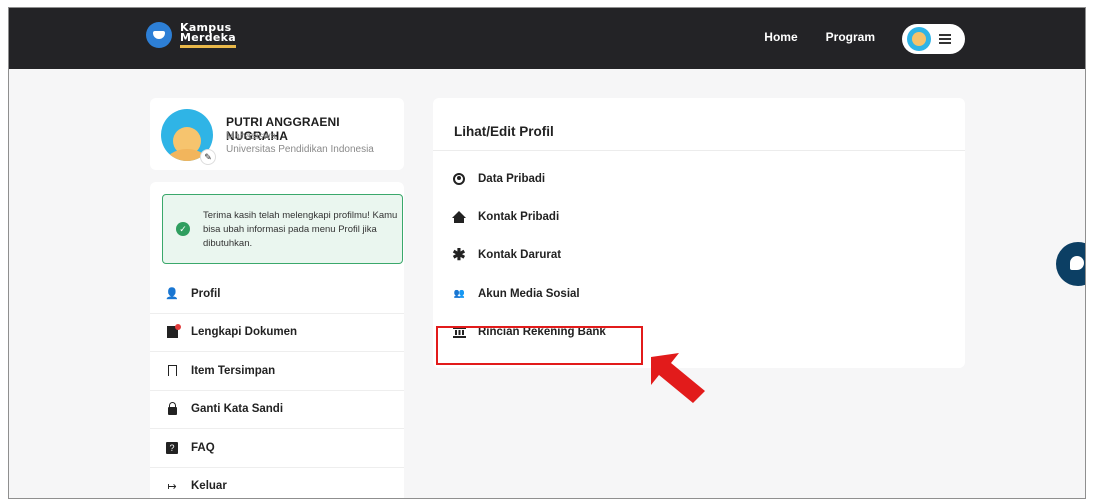 This screenshot has width=1094, height=499. What do you see at coordinates (504, 131) in the screenshot?
I see `page-title: Lihat/Edit Profil` at bounding box center [504, 131].